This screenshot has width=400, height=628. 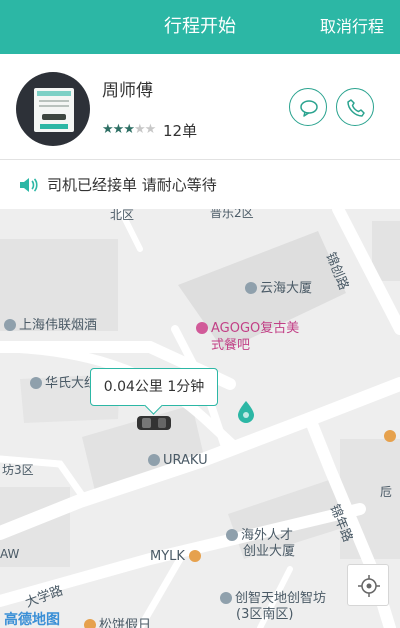 I want to click on driver-rating: ★★★★★, so click(x=129, y=130).